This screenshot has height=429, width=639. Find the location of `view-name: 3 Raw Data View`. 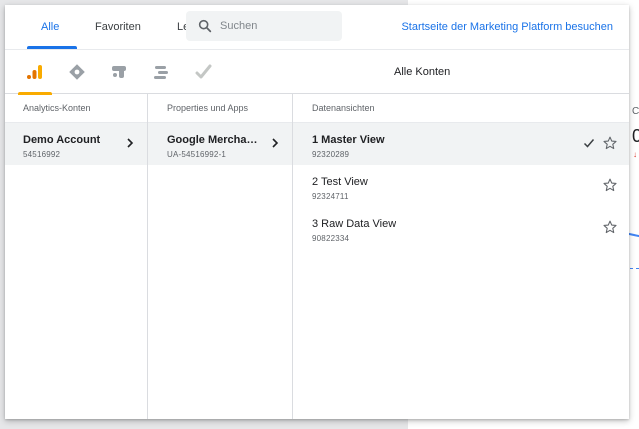

view-name: 3 Raw Data View is located at coordinates (354, 224).